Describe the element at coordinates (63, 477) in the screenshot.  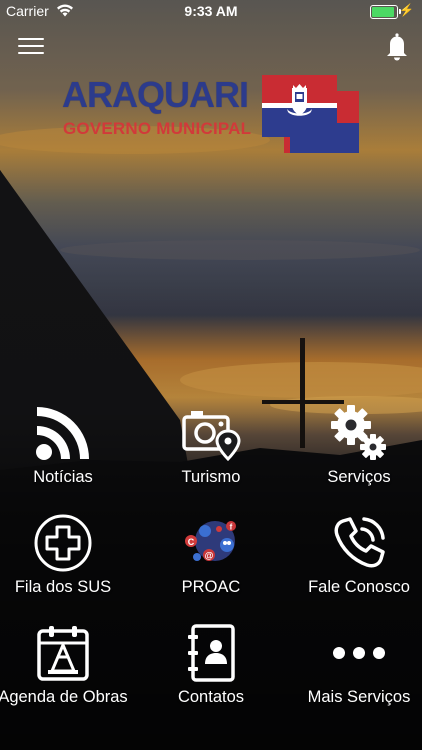
I see `menu-item-label: Notícias` at that location.